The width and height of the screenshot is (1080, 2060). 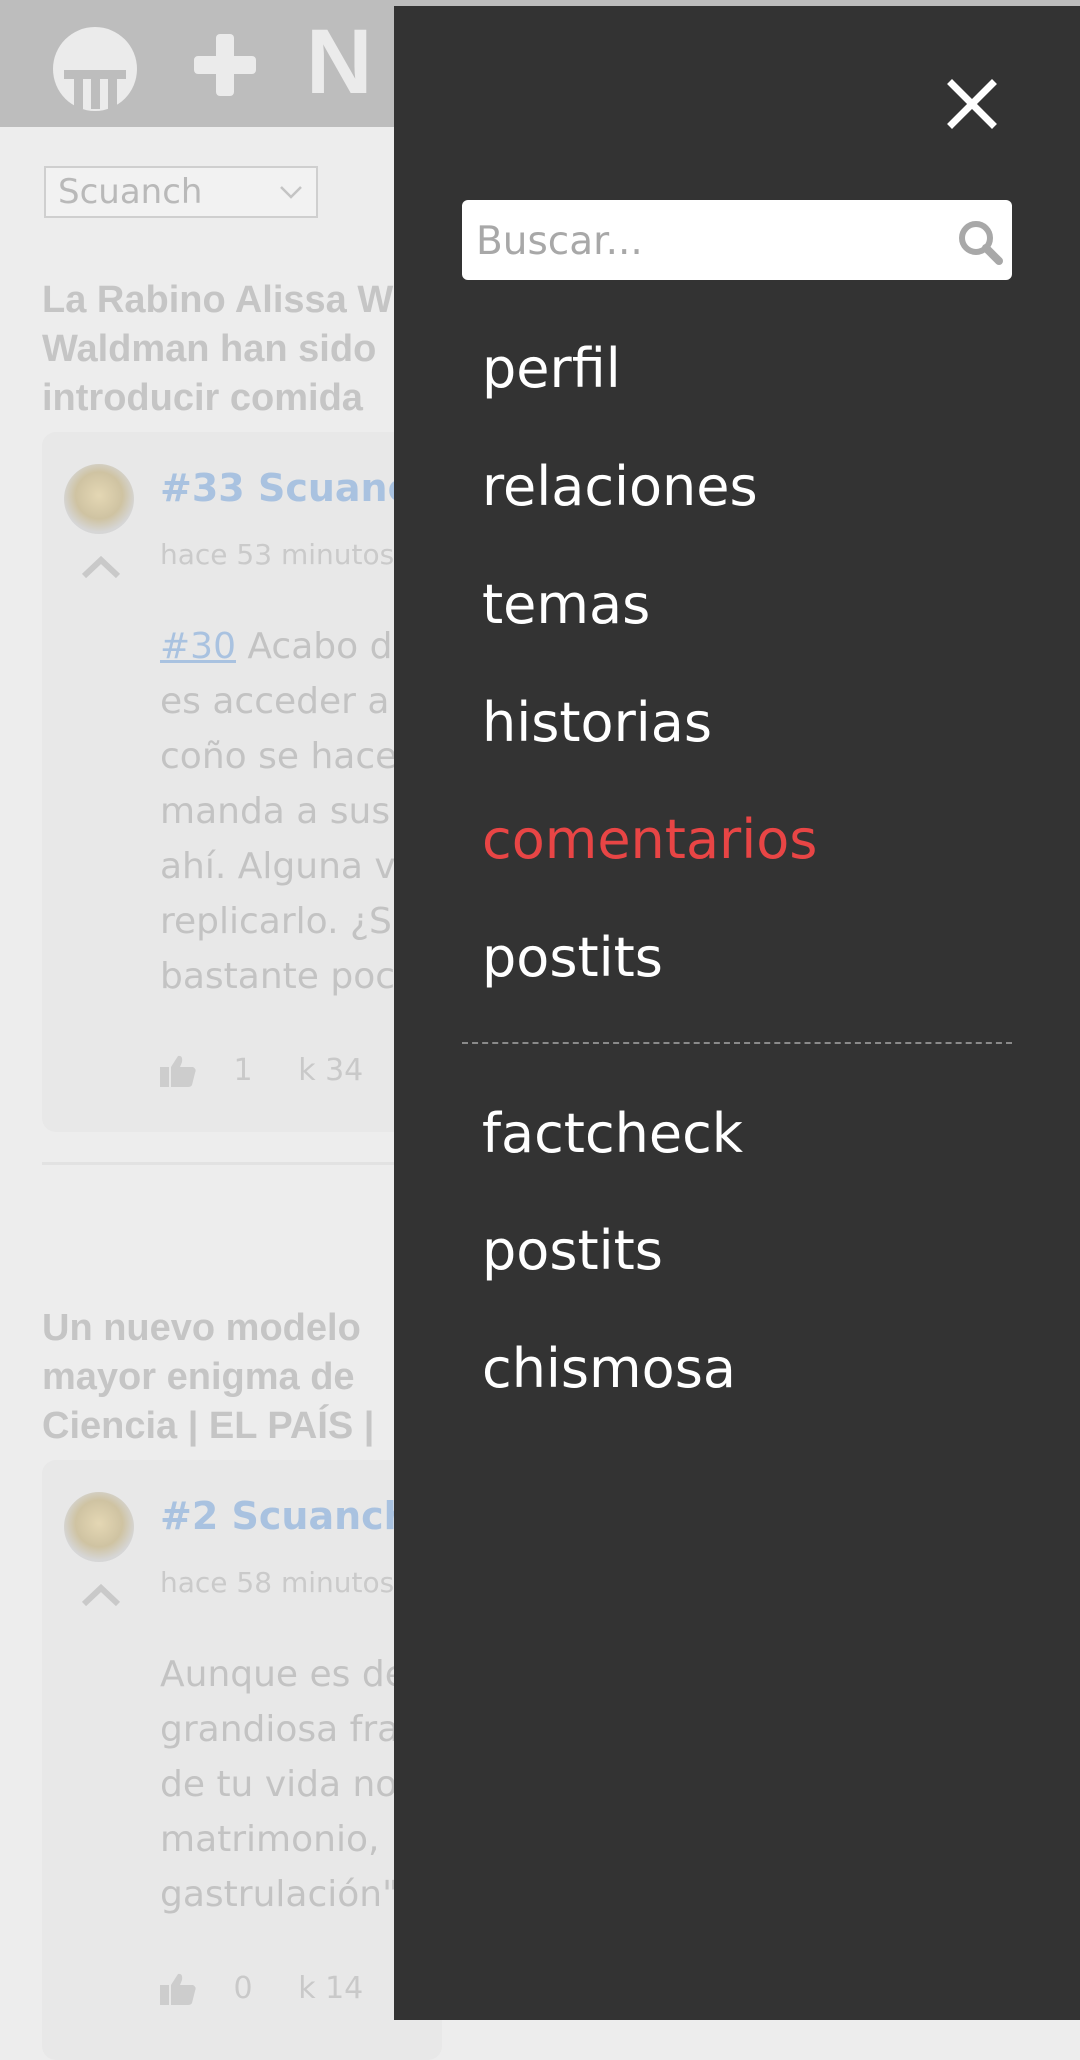 I want to click on search-icon, so click(x=980, y=242).